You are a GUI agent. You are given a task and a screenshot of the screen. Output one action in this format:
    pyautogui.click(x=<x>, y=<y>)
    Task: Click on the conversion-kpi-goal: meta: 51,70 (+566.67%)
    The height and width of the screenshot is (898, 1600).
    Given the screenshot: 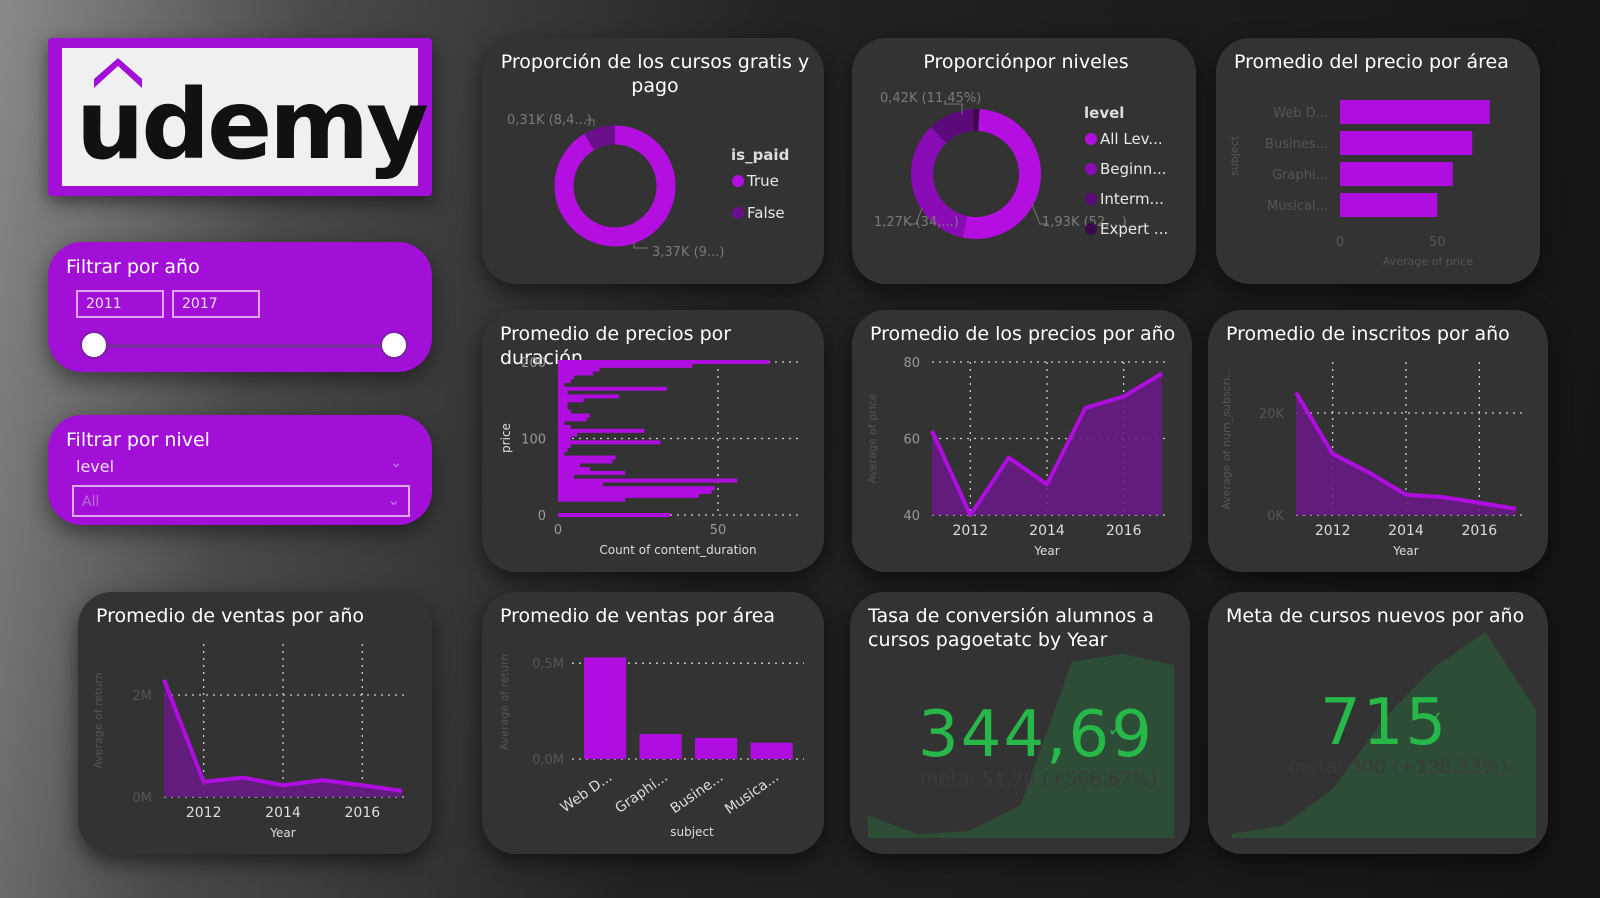 What is the action you would take?
    pyautogui.click(x=1039, y=779)
    